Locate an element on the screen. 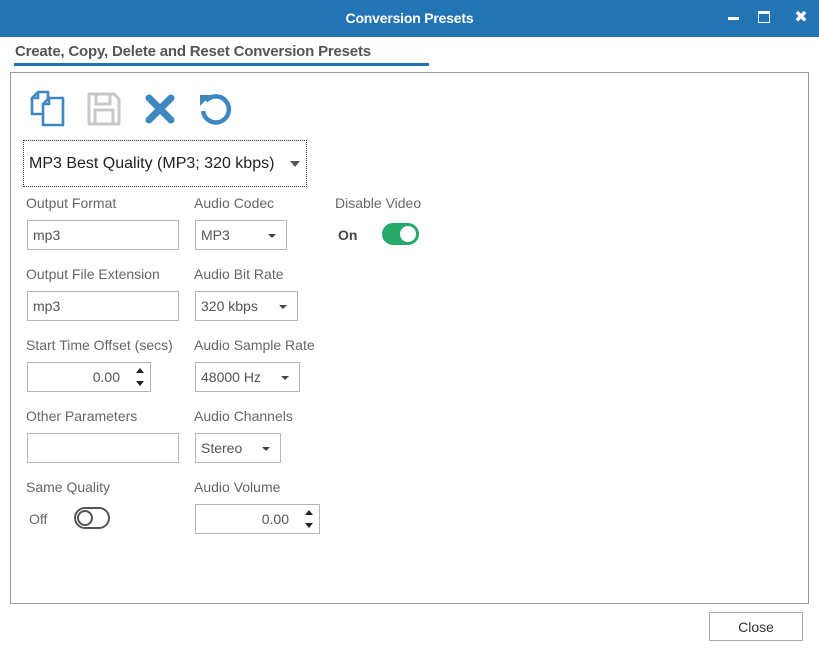 The height and width of the screenshot is (652, 819). delete-x-icon is located at coordinates (160, 109).